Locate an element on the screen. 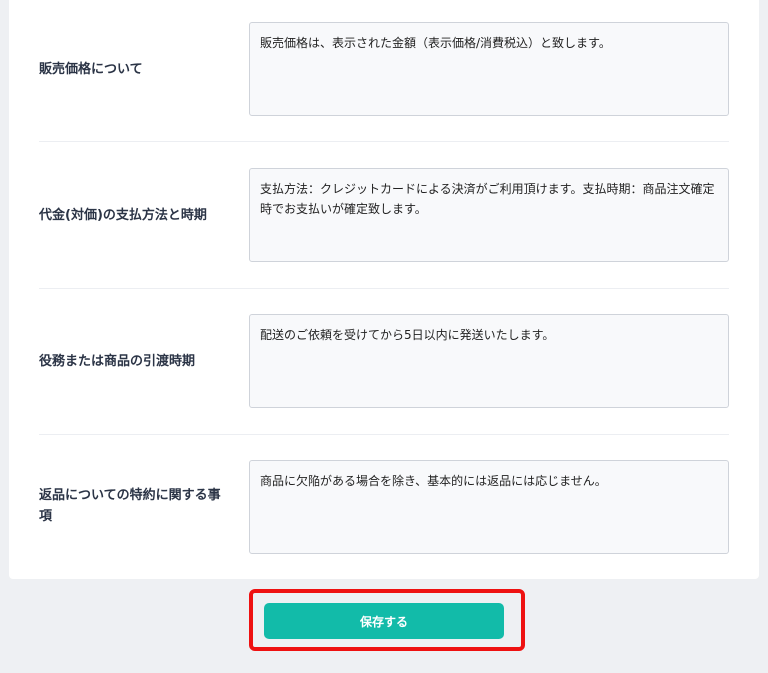  field-row-delivery: 役務または商品の引渡時期 配送のご依頼を受けてから5日以内に発送いたします。 is located at coordinates (384, 361).